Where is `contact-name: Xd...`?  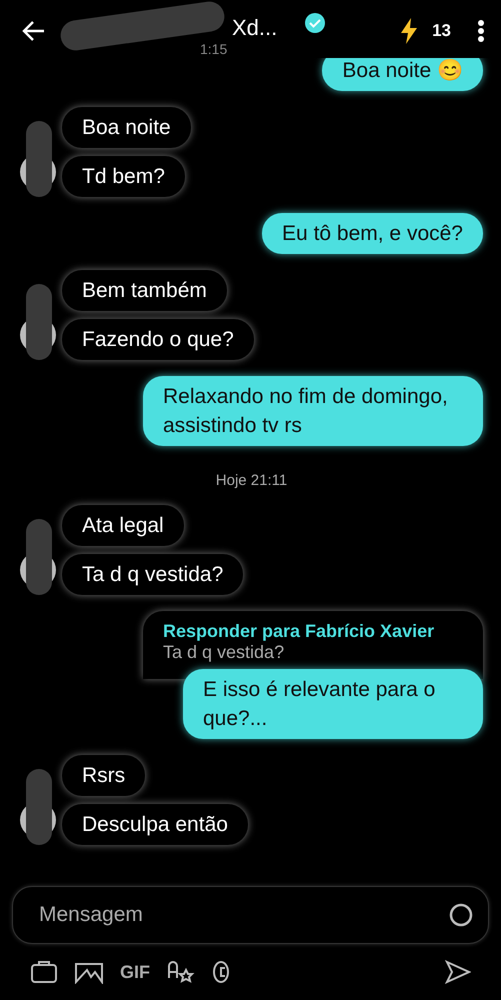
contact-name: Xd... is located at coordinates (255, 28).